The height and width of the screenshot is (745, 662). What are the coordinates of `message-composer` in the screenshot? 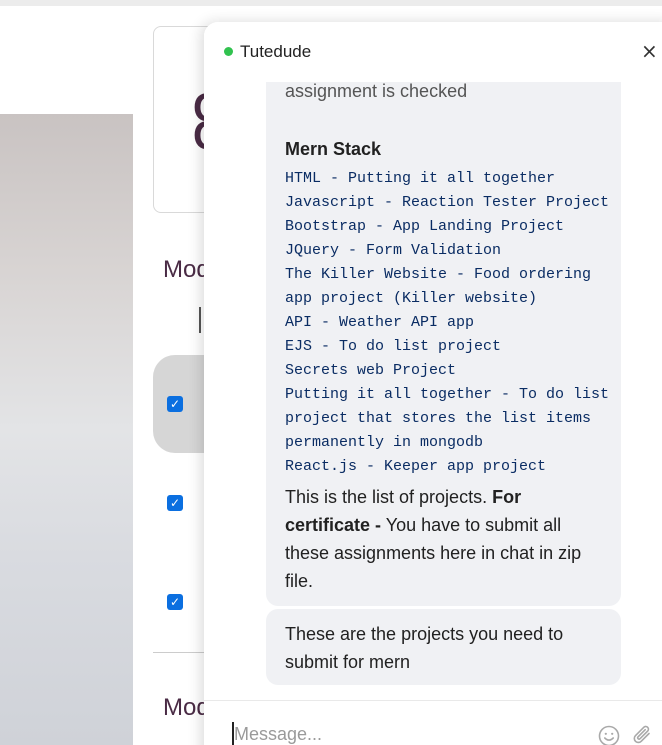 It's located at (433, 722).